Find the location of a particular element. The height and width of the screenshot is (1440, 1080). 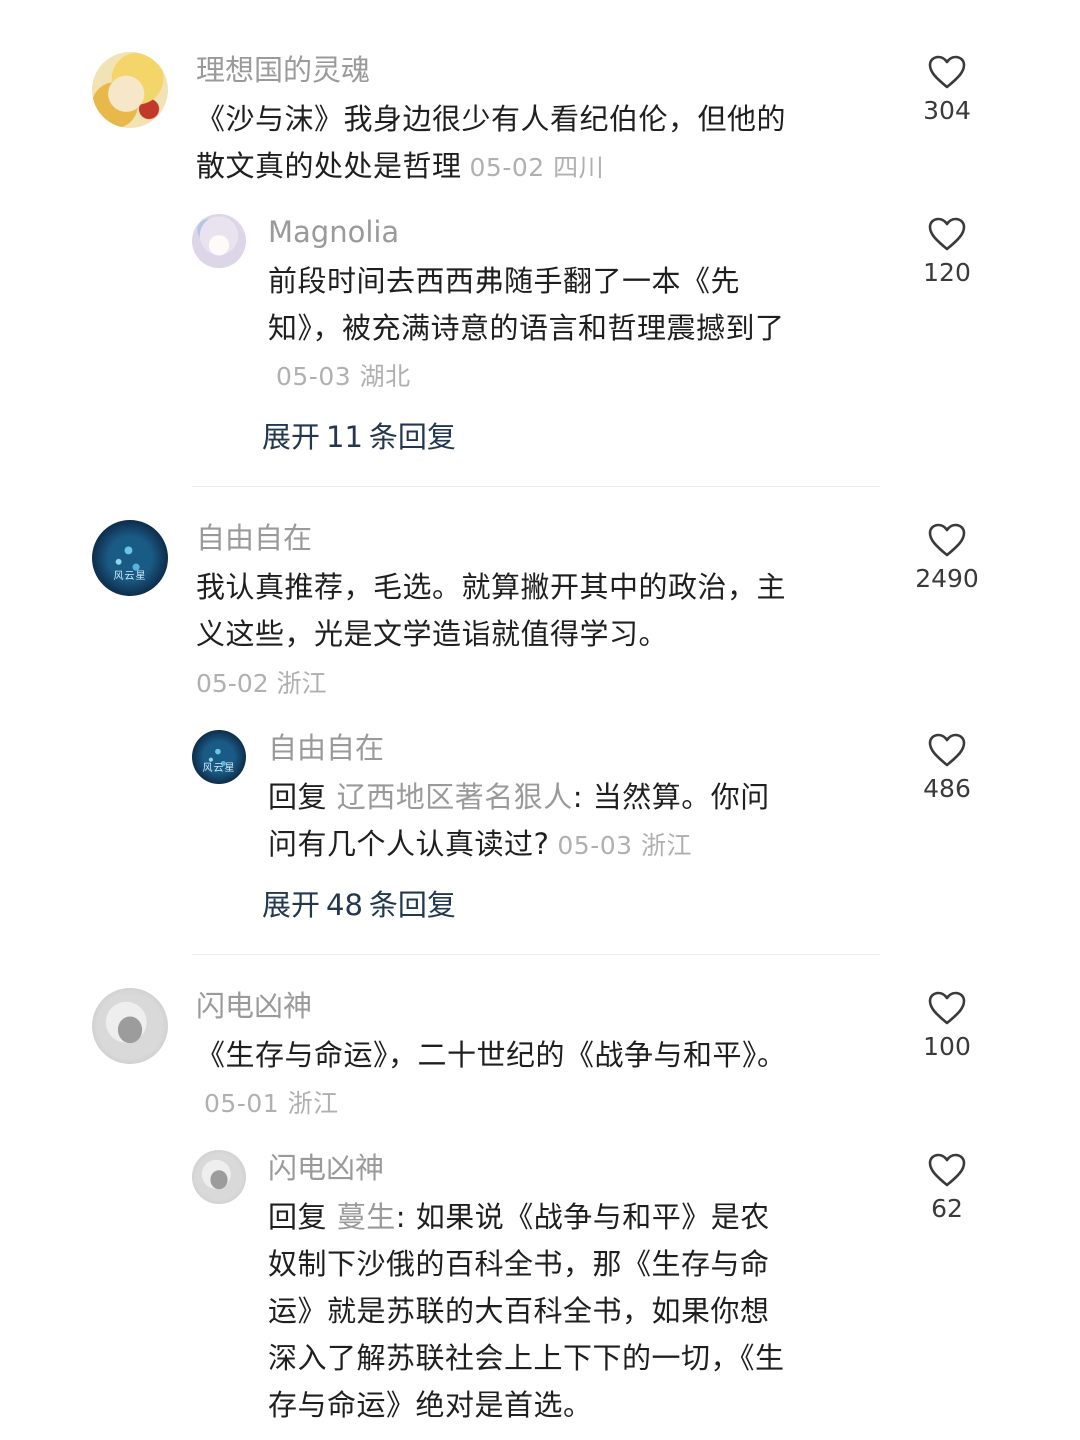

like-button: 304 is located at coordinates (947, 89).